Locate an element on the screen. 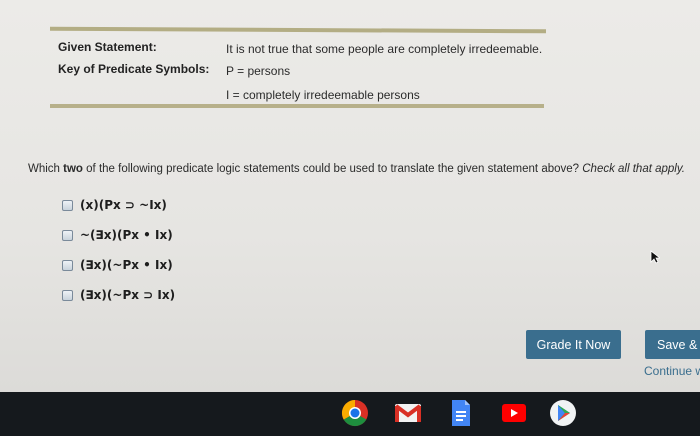 The image size is (700, 436). option-1-label: (x)(Px ⊃ ~Ix) is located at coordinates (123, 205).